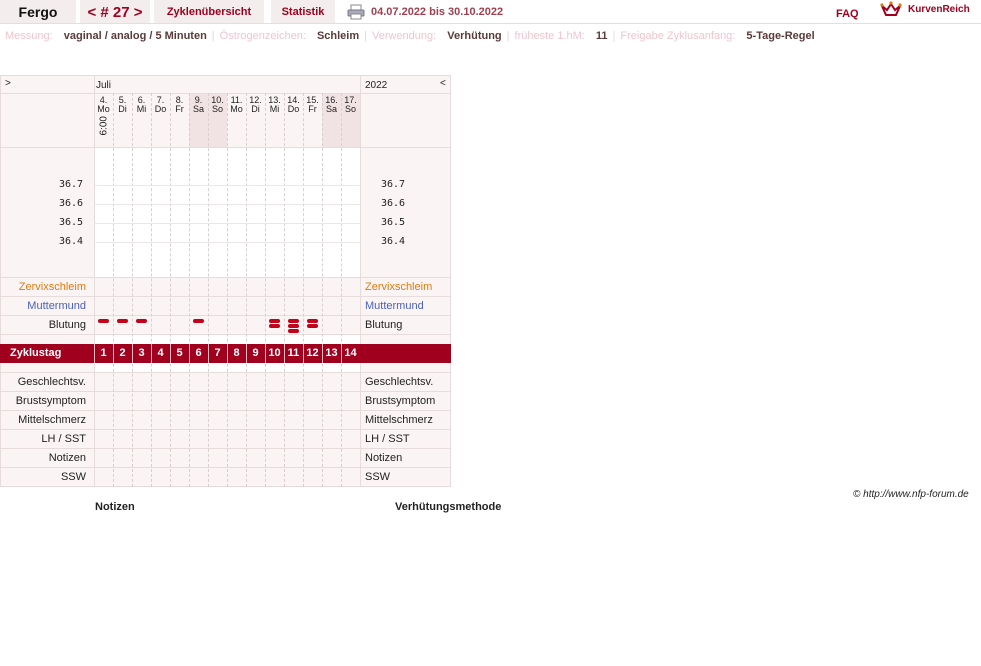  What do you see at coordinates (891, 10) in the screenshot?
I see `crown-logo-icon` at bounding box center [891, 10].